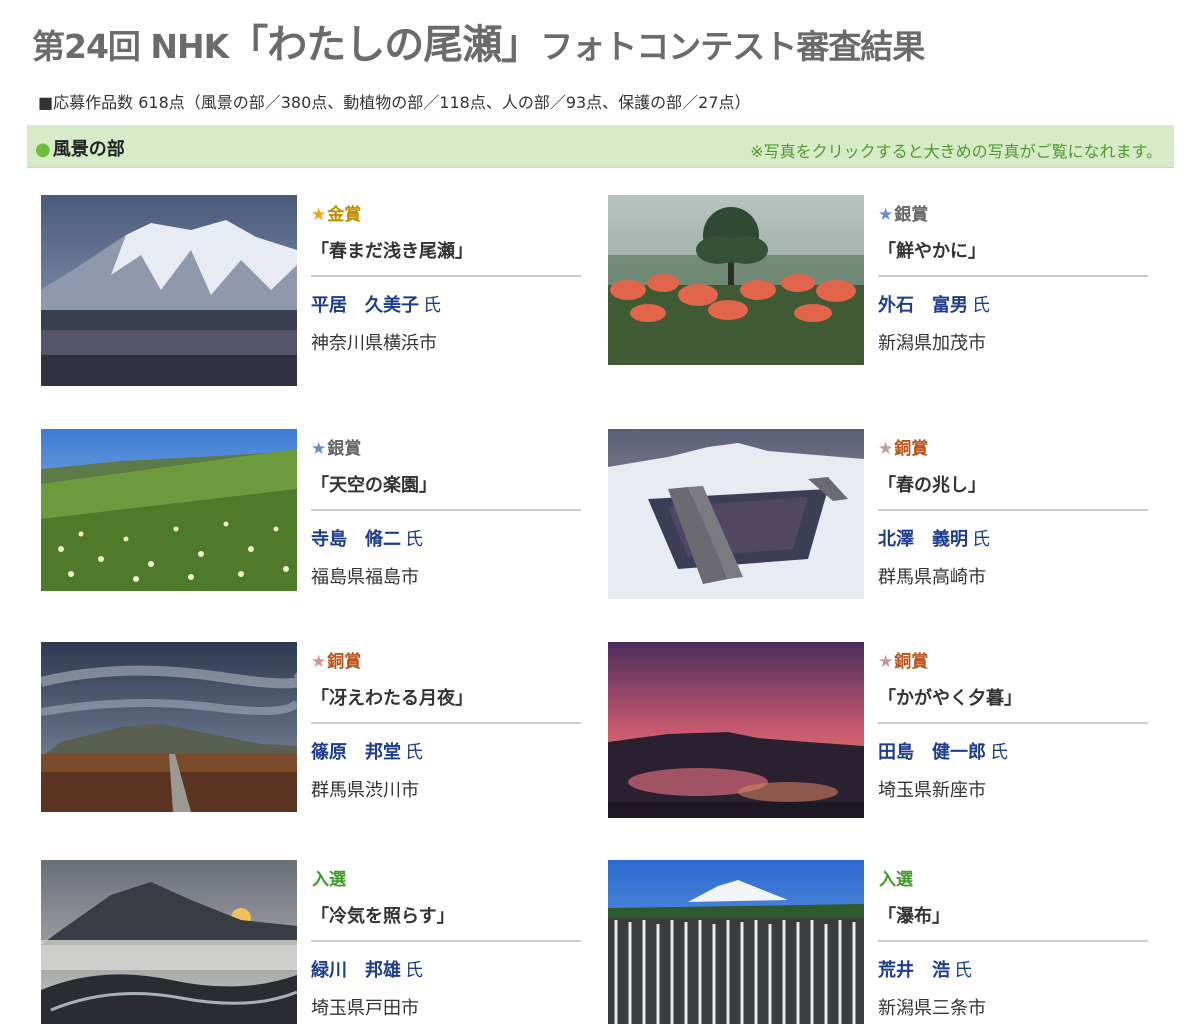 Image resolution: width=1200 pixels, height=1024 pixels. What do you see at coordinates (169, 727) in the screenshot?
I see `night-marsh-photo` at bounding box center [169, 727].